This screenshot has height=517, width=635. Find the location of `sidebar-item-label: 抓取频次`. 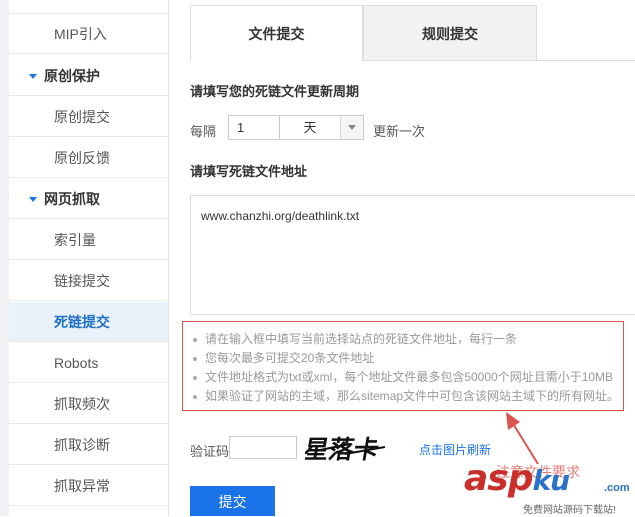

sidebar-item-label: 抓取频次 is located at coordinates (82, 404).